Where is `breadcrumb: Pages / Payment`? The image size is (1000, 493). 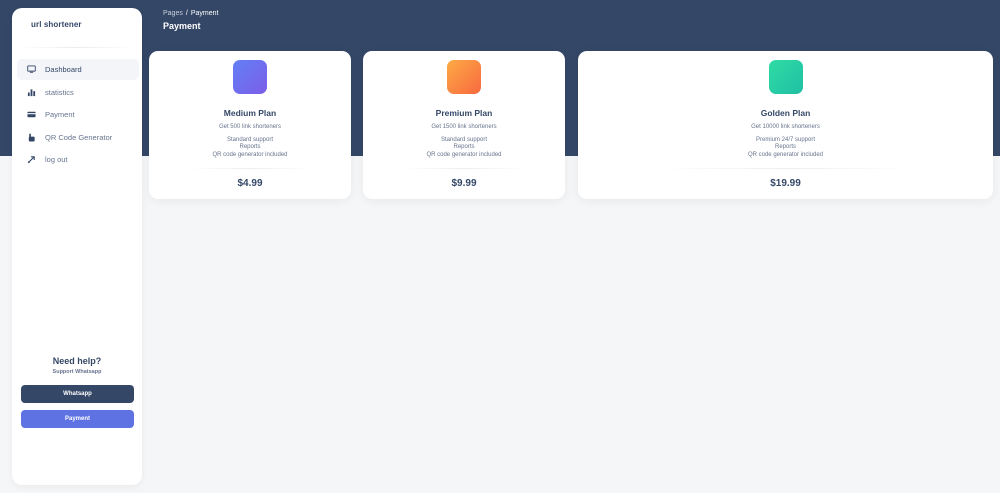 breadcrumb: Pages / Payment is located at coordinates (190, 13).